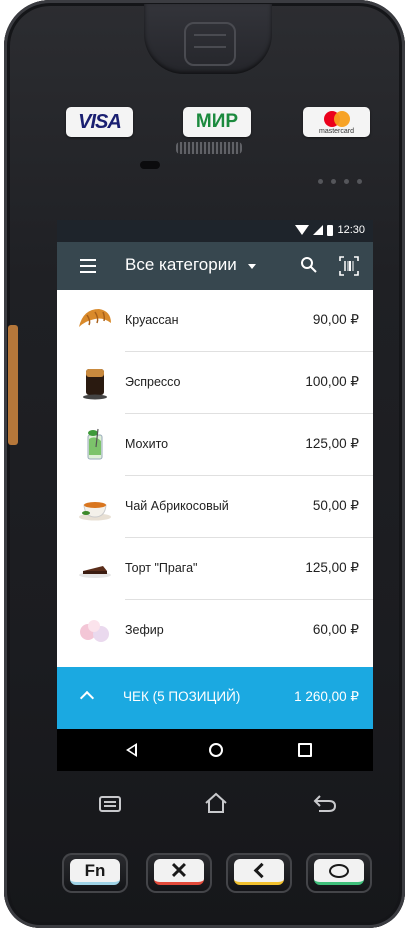  Describe the element at coordinates (349, 266) in the screenshot. I see `barcode-scan-icon` at that location.